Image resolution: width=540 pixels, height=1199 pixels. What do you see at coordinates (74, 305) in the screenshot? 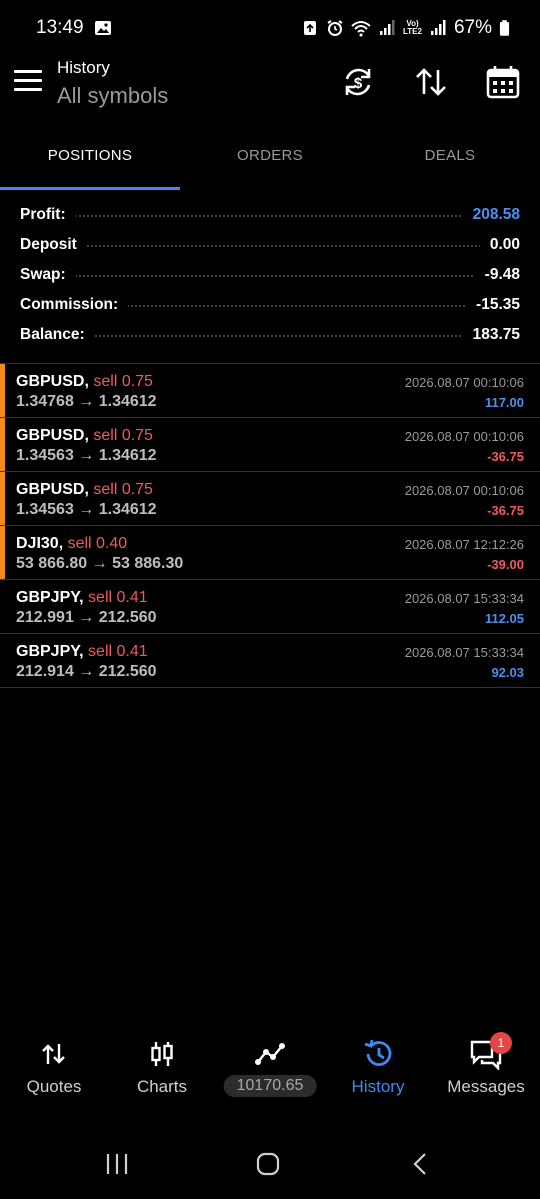
I see `commission-label: Commission:` at bounding box center [74, 305].